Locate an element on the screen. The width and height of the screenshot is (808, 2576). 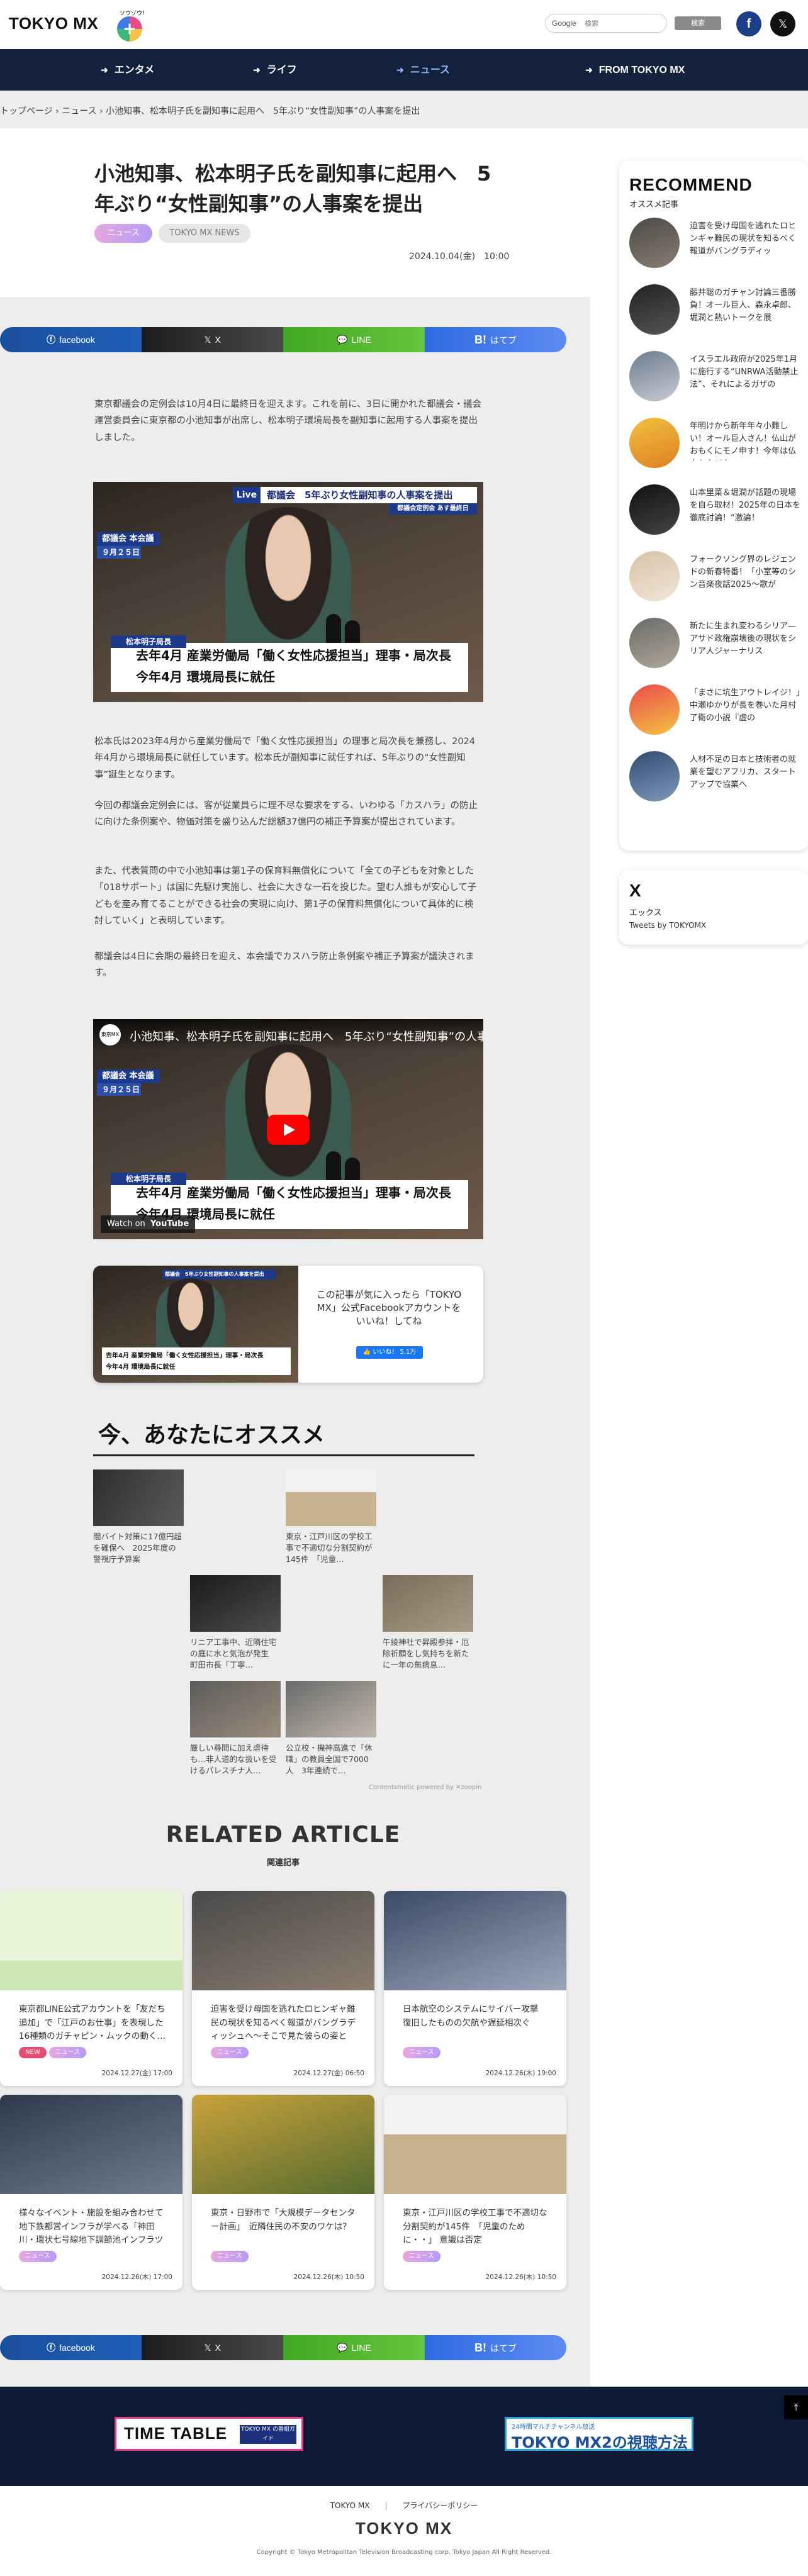
facebook-icon: f is located at coordinates (748, 23).